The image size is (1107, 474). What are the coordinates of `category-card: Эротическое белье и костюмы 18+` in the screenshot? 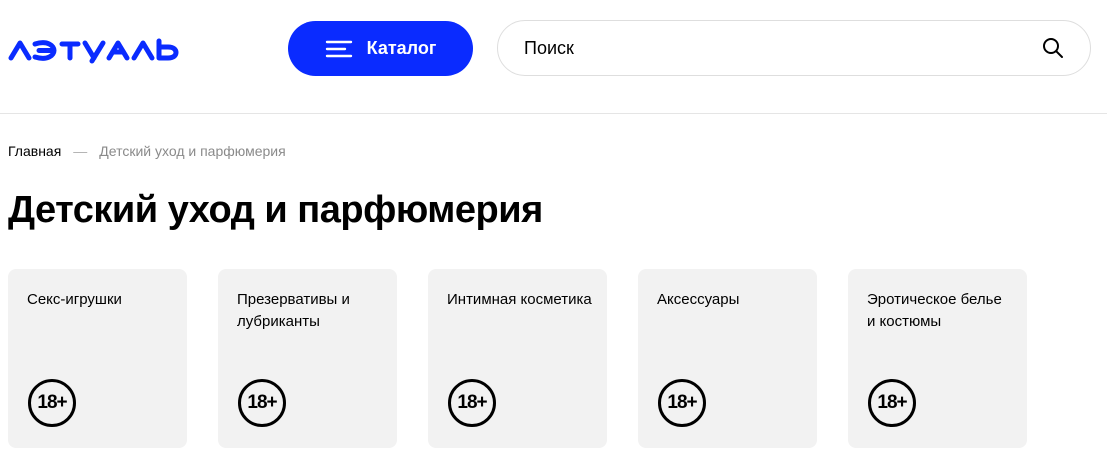 It's located at (937, 358).